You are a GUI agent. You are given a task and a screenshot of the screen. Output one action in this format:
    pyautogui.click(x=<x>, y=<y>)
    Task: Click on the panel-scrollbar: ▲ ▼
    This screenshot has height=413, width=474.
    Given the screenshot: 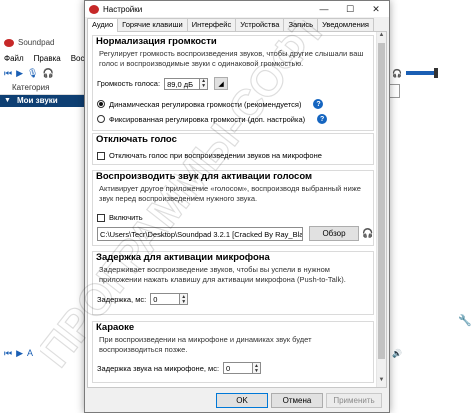 What is the action you would take?
    pyautogui.click(x=381, y=209)
    